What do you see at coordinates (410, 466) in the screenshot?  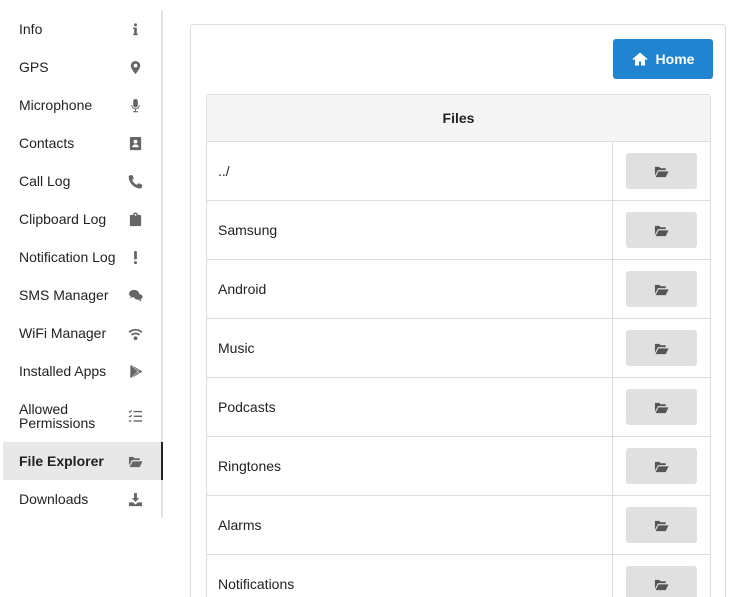 I see `file-name: Ringtones` at bounding box center [410, 466].